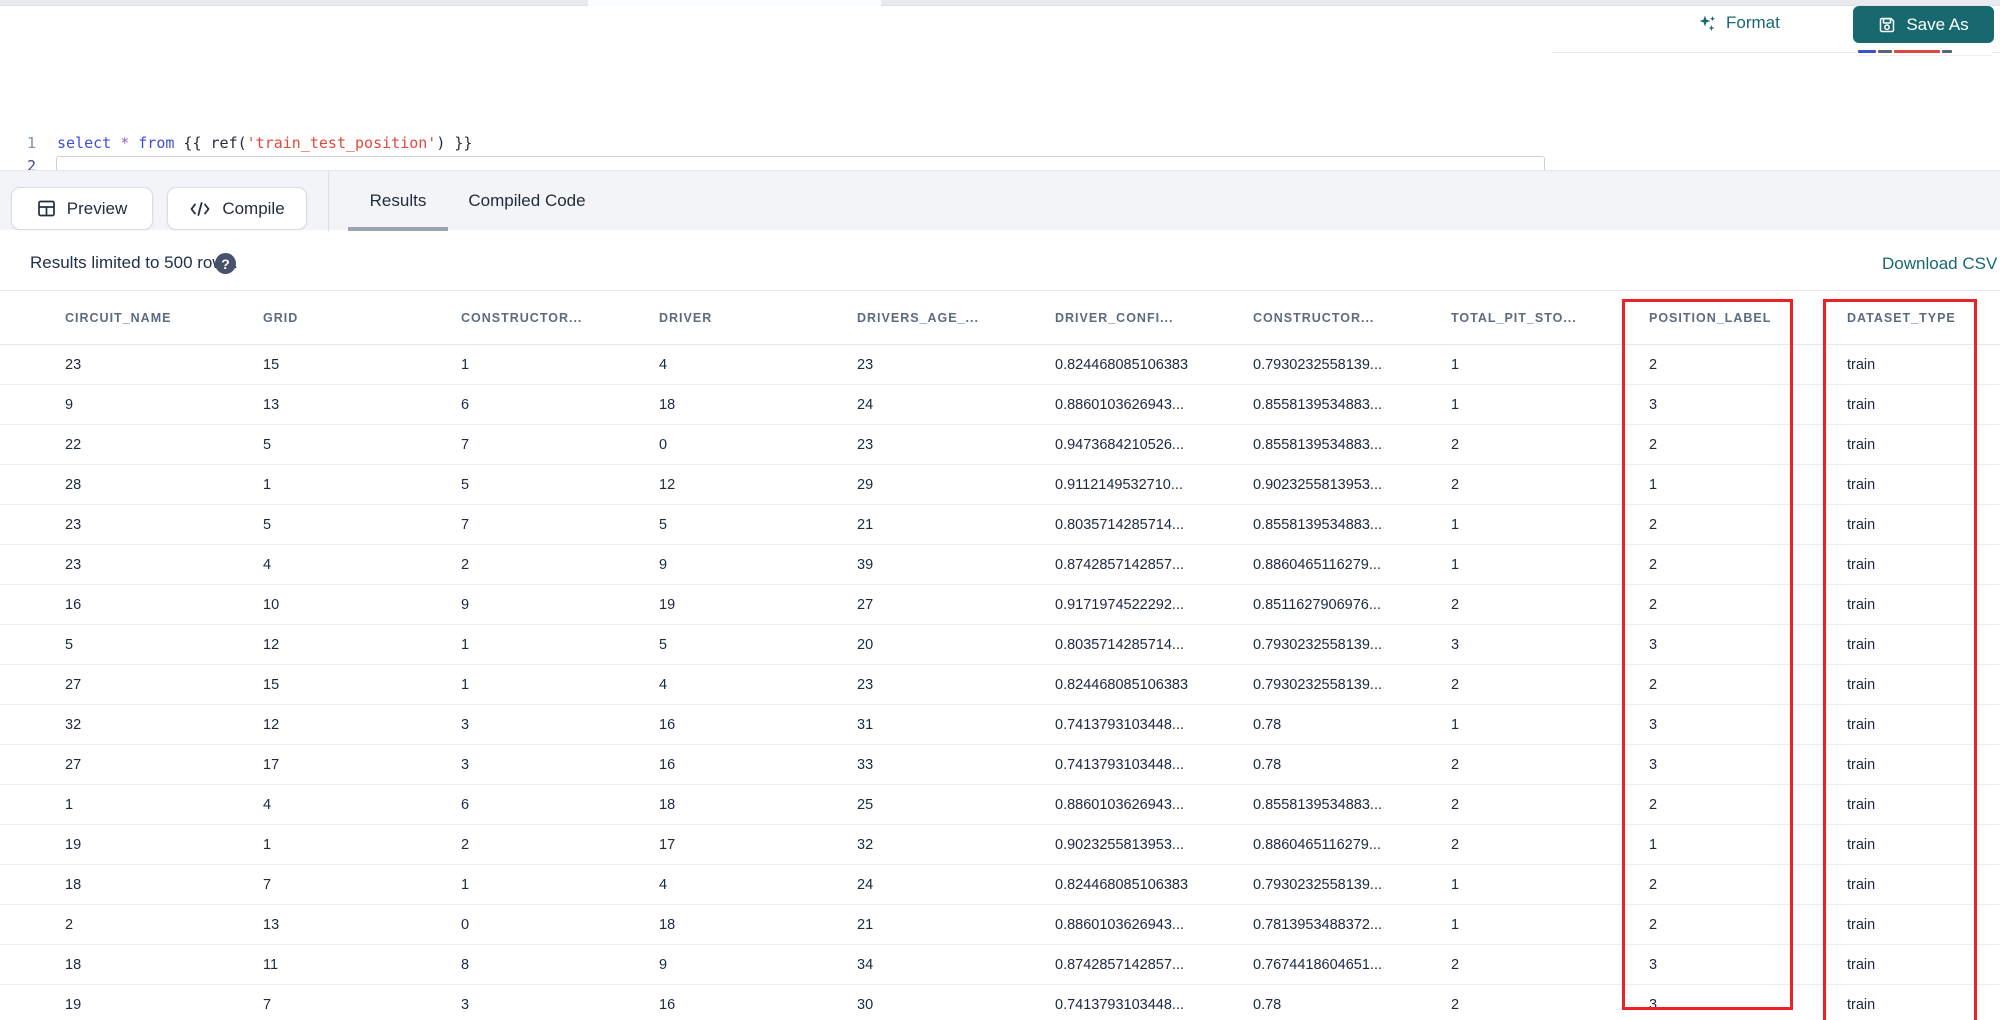 The image size is (2000, 1020). Describe the element at coordinates (1917, 318) in the screenshot. I see `column-header-dataset-type: DATASET_TYPE` at that location.